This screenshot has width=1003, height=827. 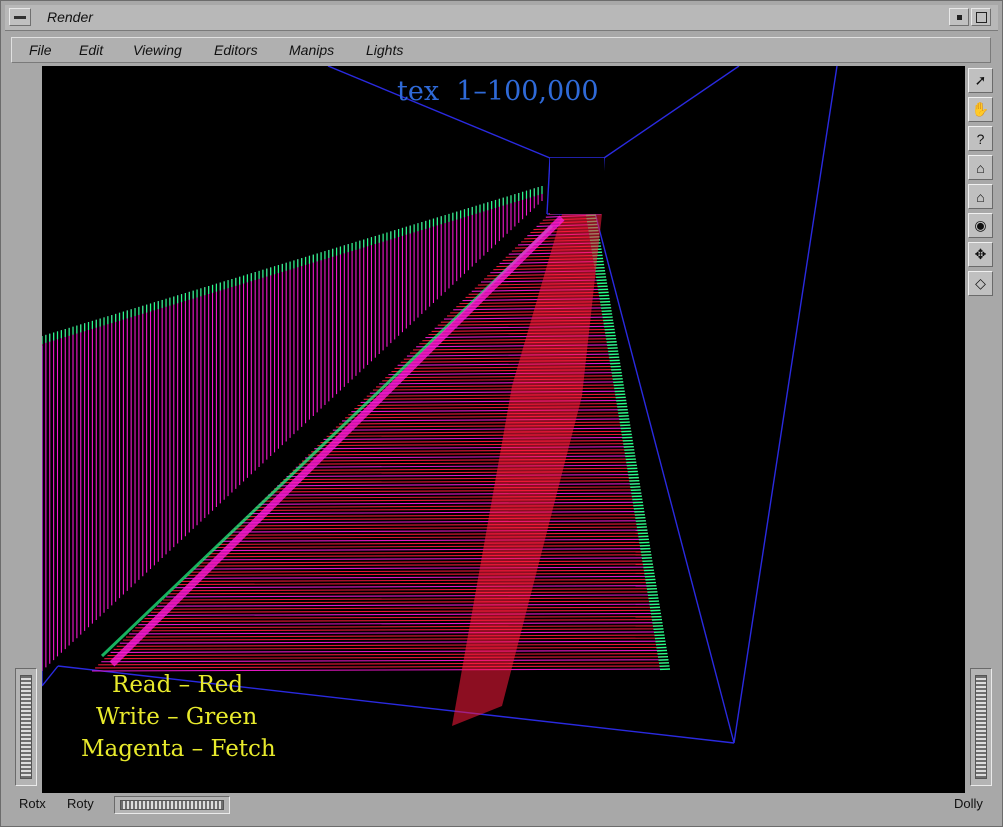 I want to click on hand-view-button: ✋, so click(x=980, y=109).